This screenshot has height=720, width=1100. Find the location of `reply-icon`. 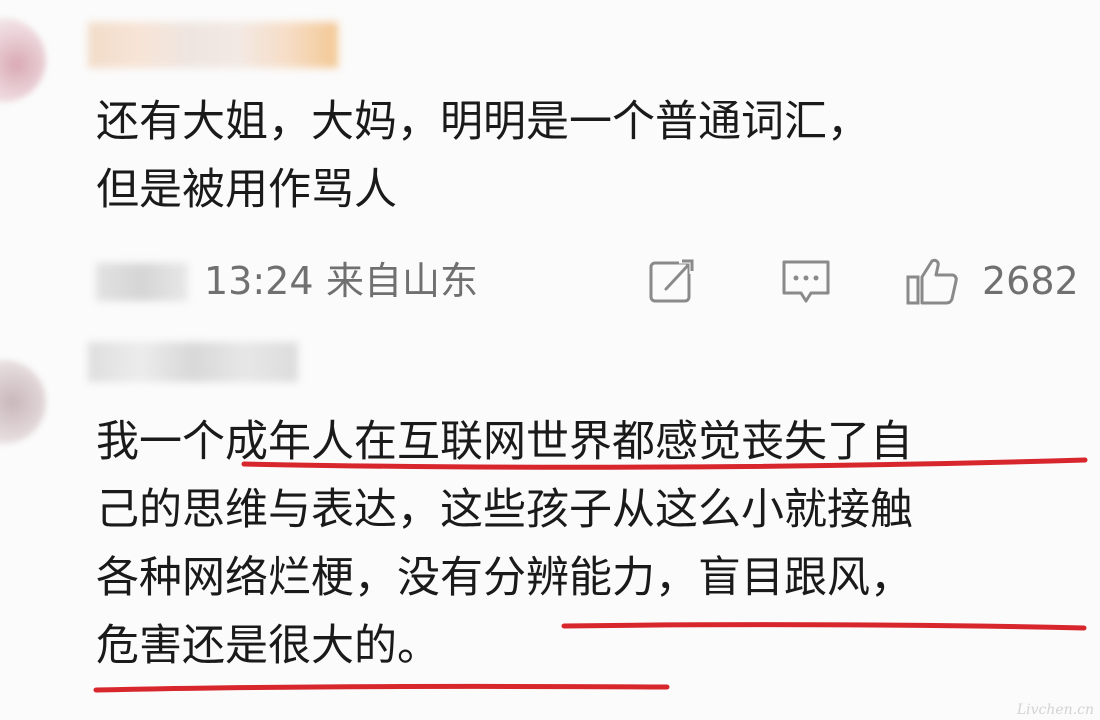

reply-icon is located at coordinates (806, 283).